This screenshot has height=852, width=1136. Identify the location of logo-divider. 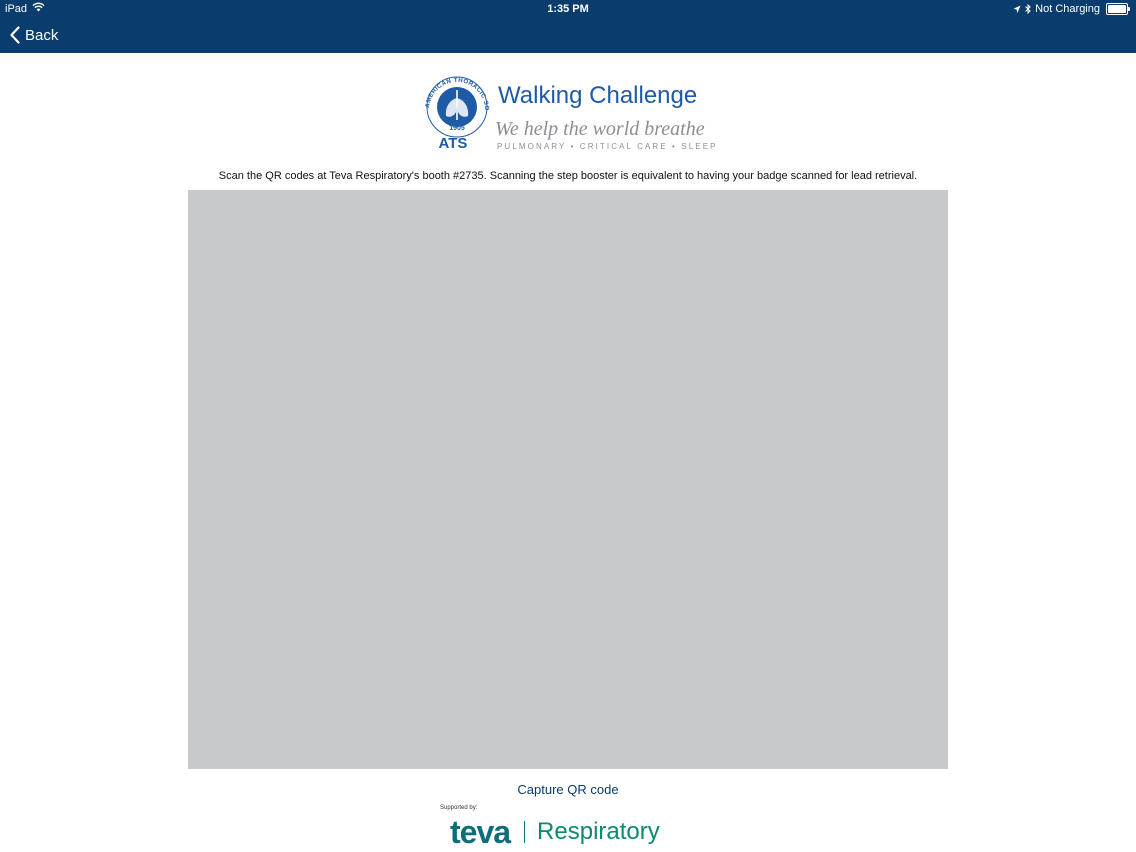
(525, 832).